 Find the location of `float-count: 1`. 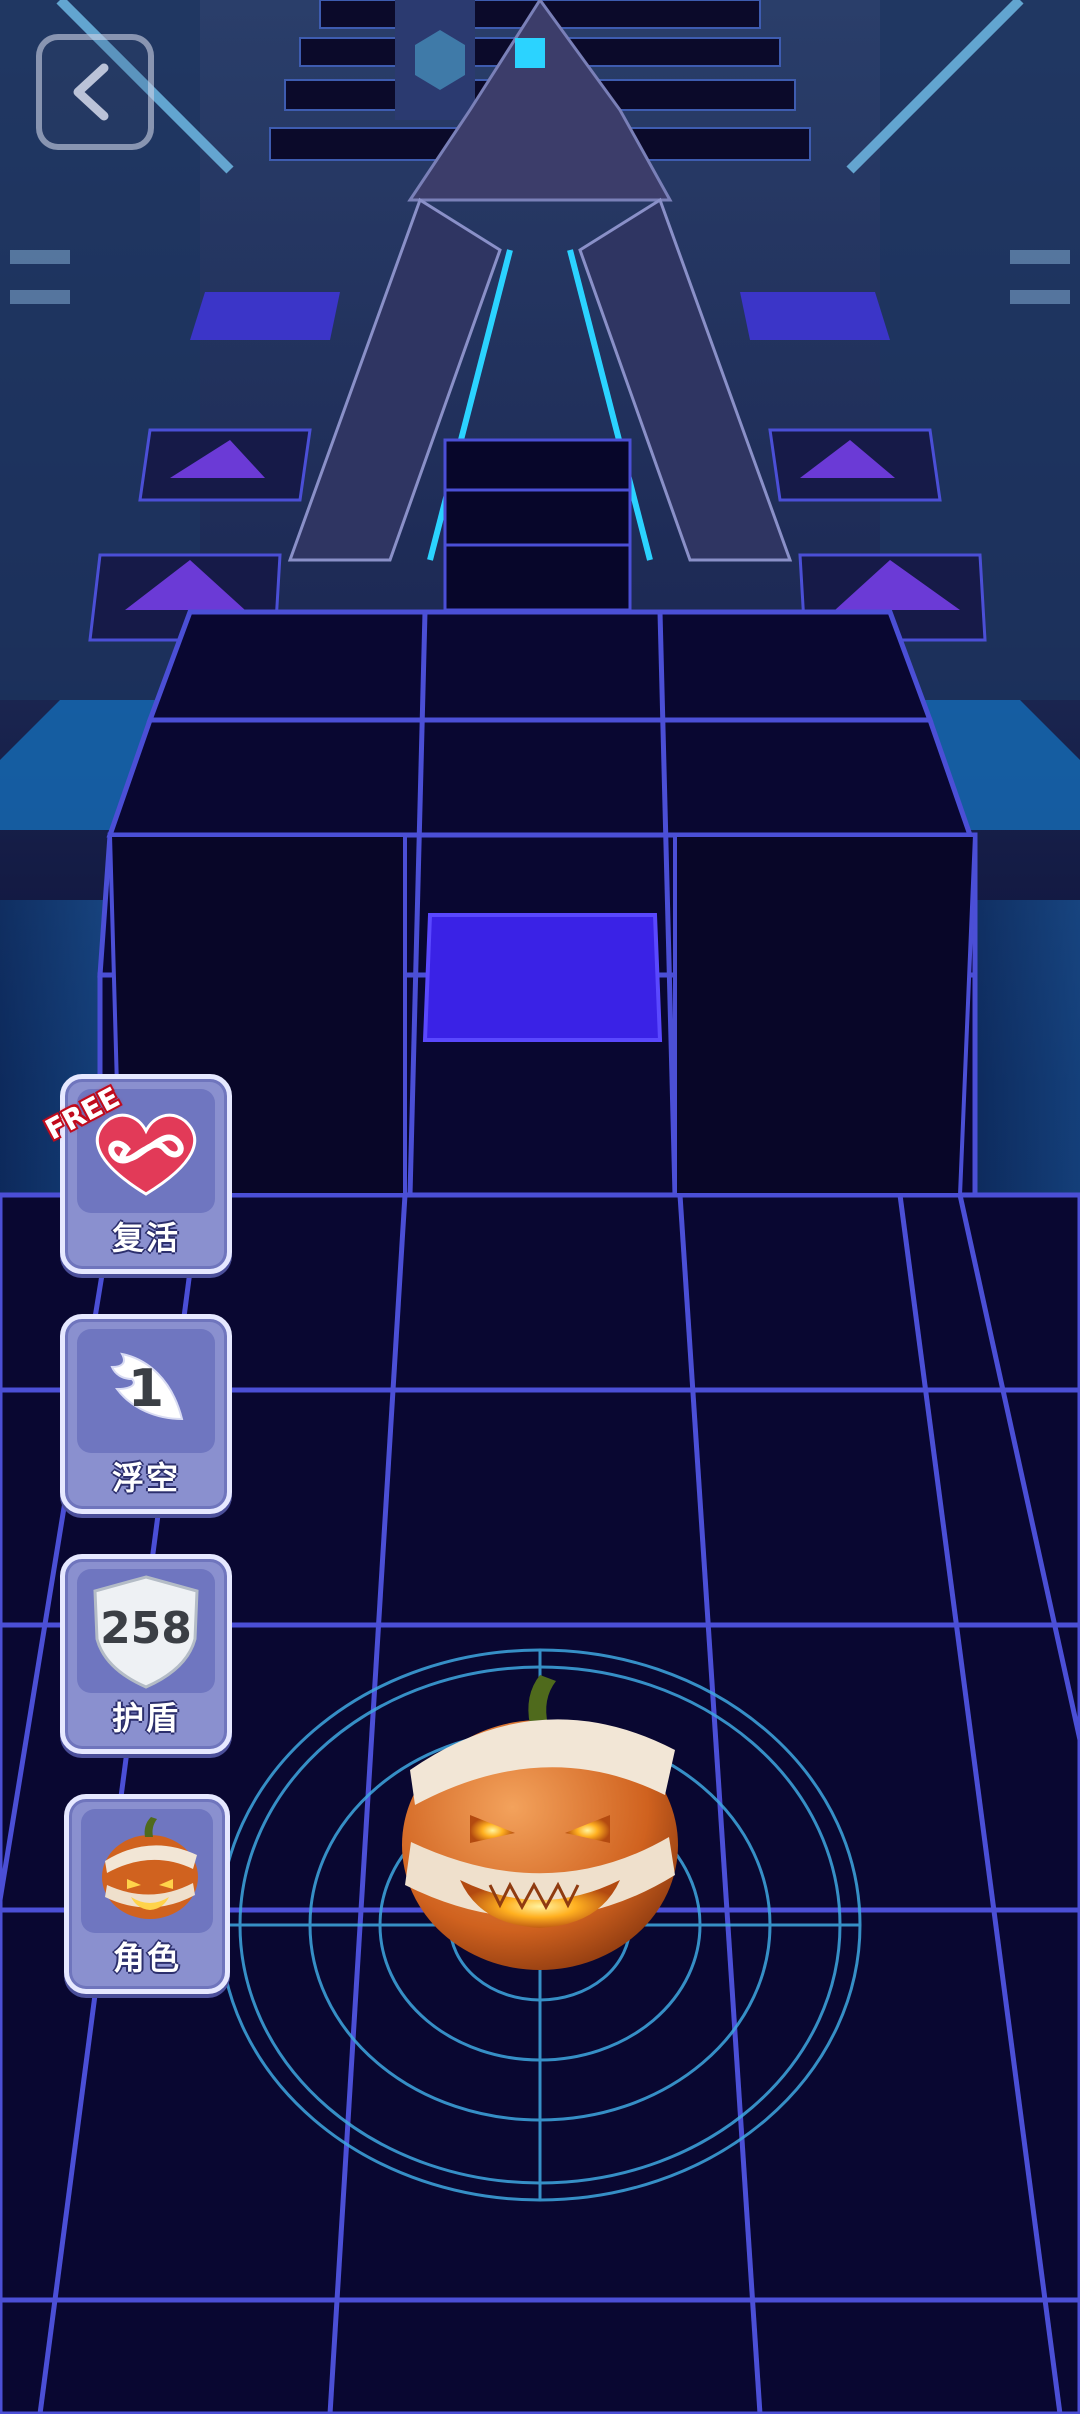

float-count: 1 is located at coordinates (146, 1389).